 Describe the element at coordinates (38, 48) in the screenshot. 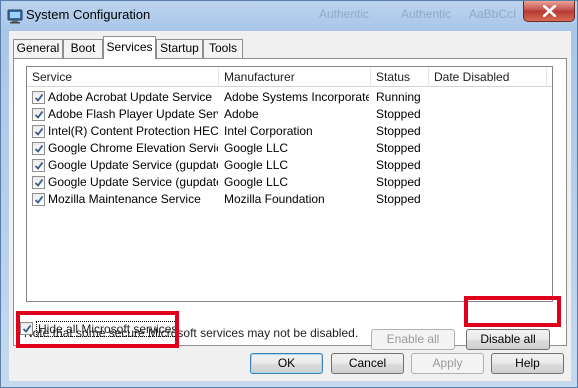

I see `tab-general: General` at that location.